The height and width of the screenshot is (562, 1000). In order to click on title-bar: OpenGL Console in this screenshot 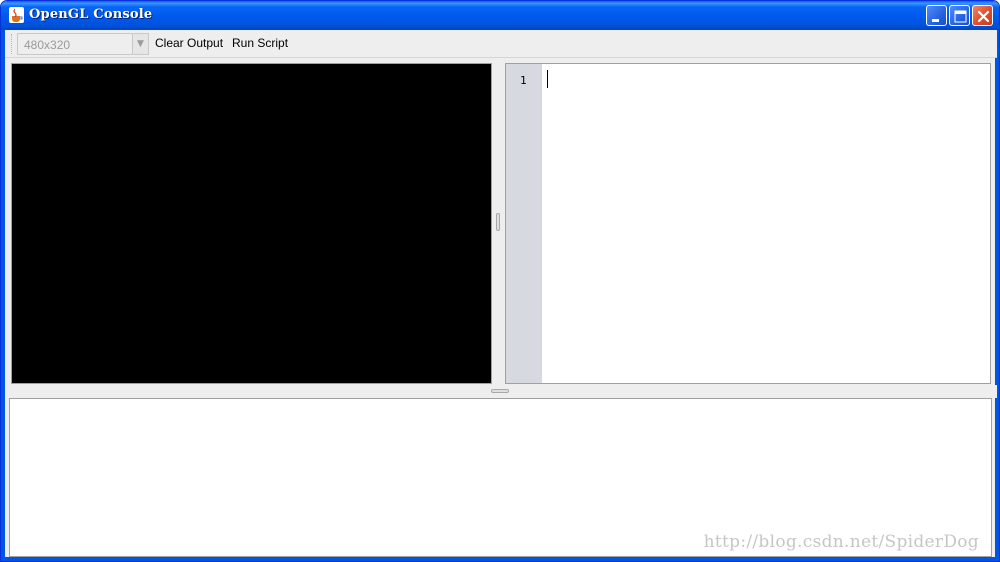, I will do `click(500, 15)`.